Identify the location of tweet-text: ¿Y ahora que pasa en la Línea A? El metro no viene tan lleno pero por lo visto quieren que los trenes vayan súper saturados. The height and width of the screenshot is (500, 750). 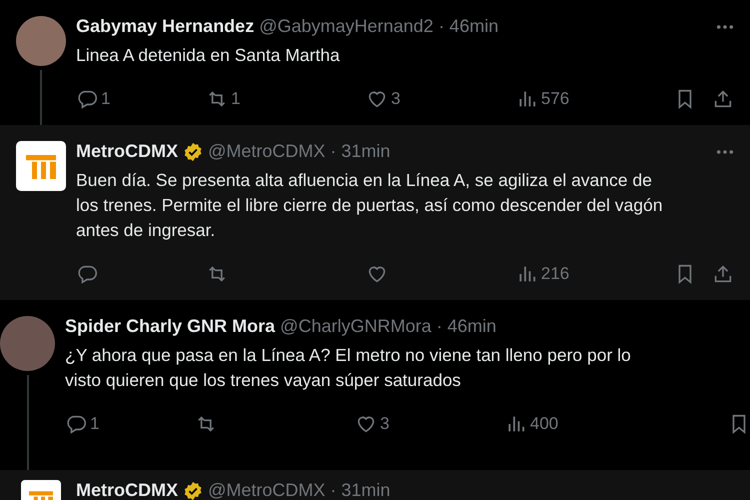
(348, 368).